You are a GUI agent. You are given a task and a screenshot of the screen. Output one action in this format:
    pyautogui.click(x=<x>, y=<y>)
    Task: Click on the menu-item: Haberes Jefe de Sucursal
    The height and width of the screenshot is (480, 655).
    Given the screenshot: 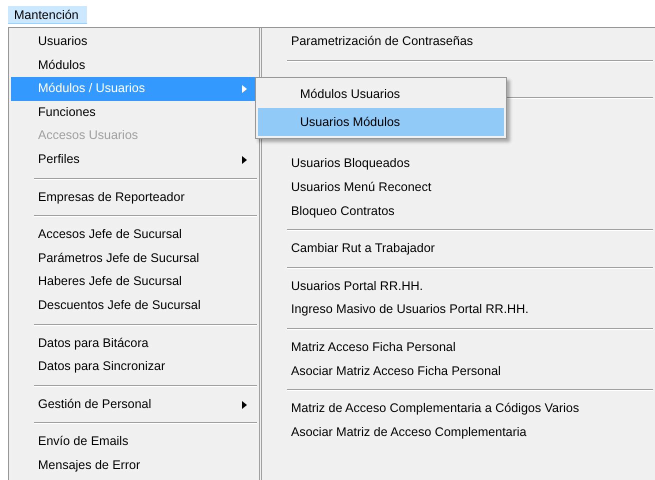 What is the action you would take?
    pyautogui.click(x=134, y=282)
    